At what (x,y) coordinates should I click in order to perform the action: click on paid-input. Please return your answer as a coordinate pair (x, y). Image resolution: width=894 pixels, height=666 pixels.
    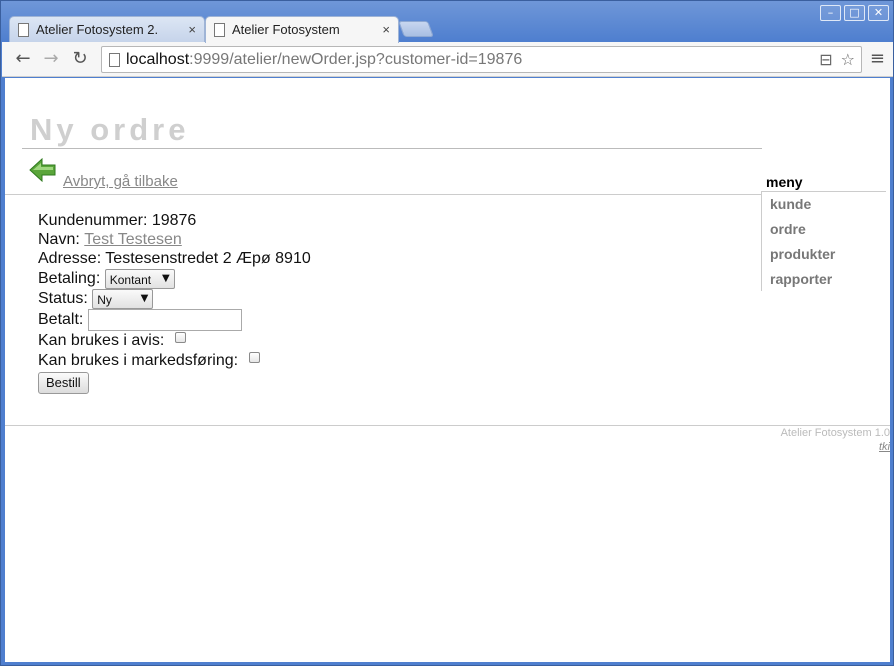
    Looking at the image, I should click on (164, 320).